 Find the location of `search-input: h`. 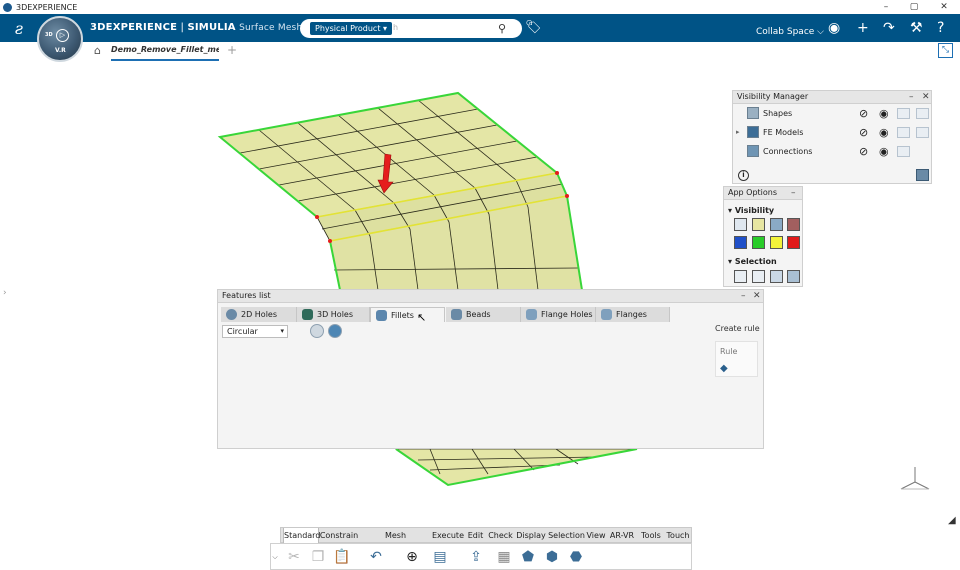

search-input: h is located at coordinates (395, 27).